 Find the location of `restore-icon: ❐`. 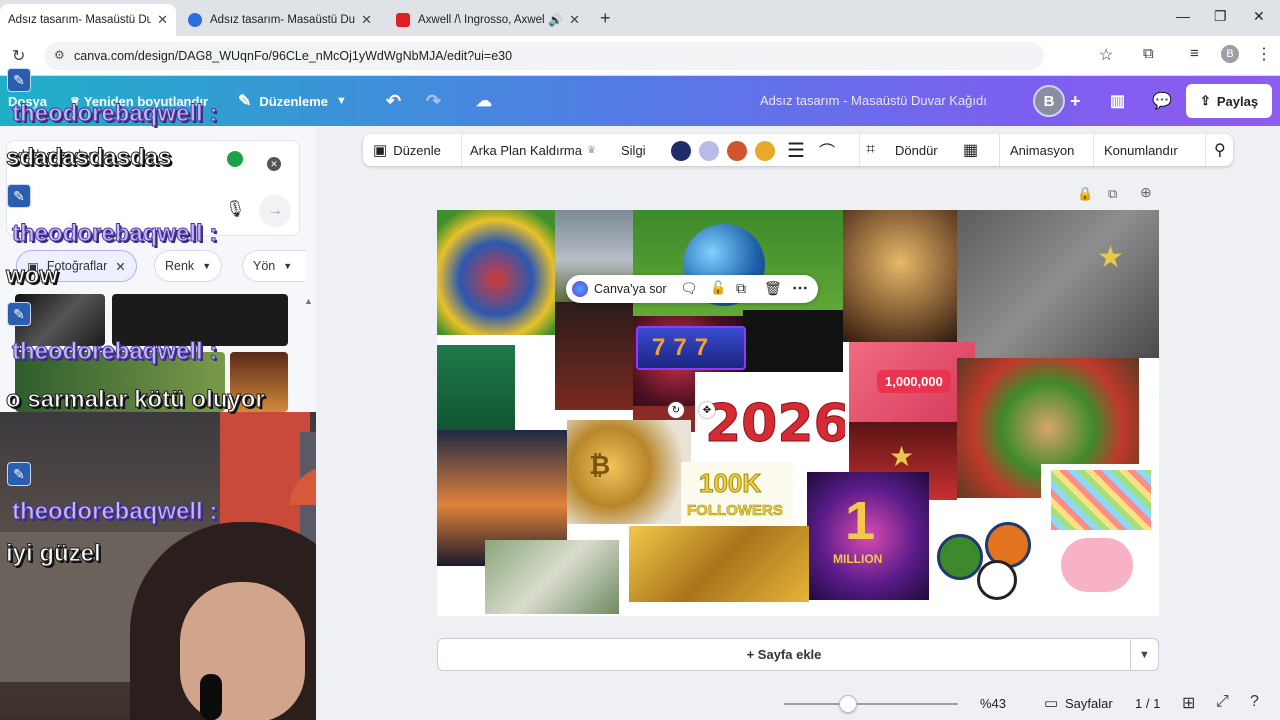

restore-icon: ❐ is located at coordinates (1220, 16).